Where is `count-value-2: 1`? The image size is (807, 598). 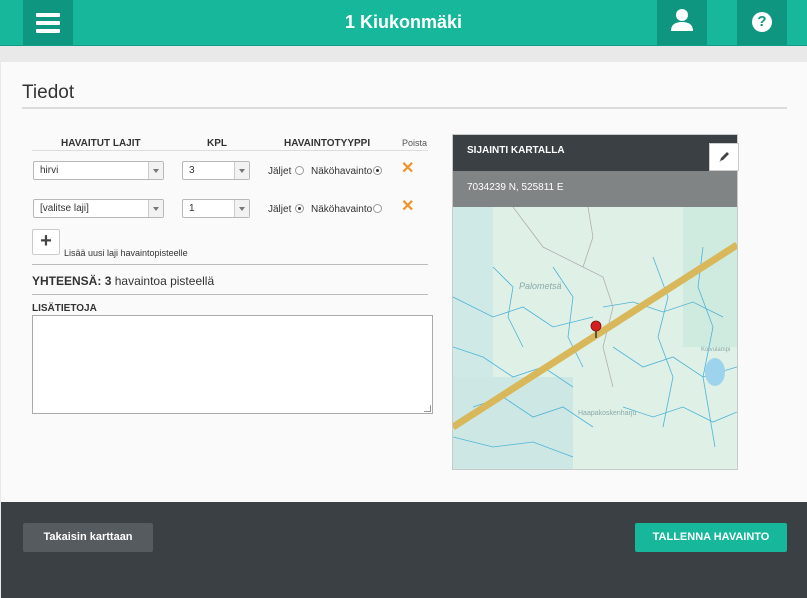 count-value-2: 1 is located at coordinates (192, 208).